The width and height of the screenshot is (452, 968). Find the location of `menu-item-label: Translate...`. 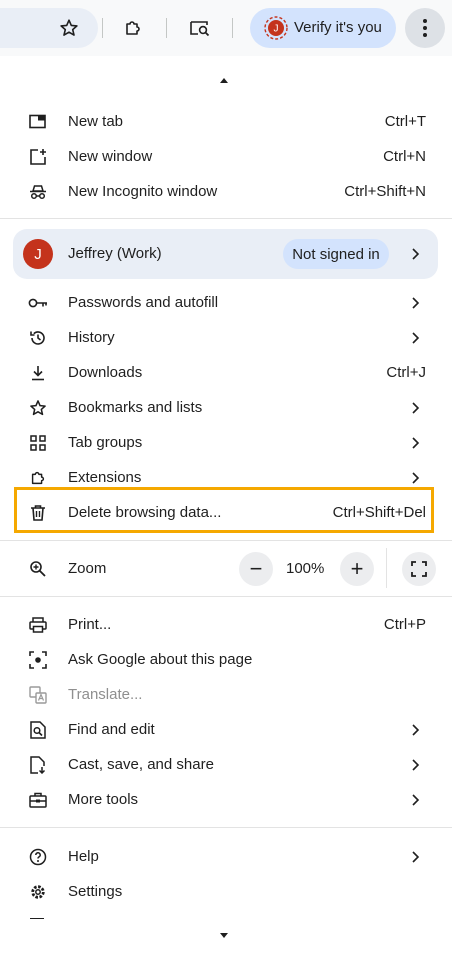

menu-item-label: Translate... is located at coordinates (105, 694).